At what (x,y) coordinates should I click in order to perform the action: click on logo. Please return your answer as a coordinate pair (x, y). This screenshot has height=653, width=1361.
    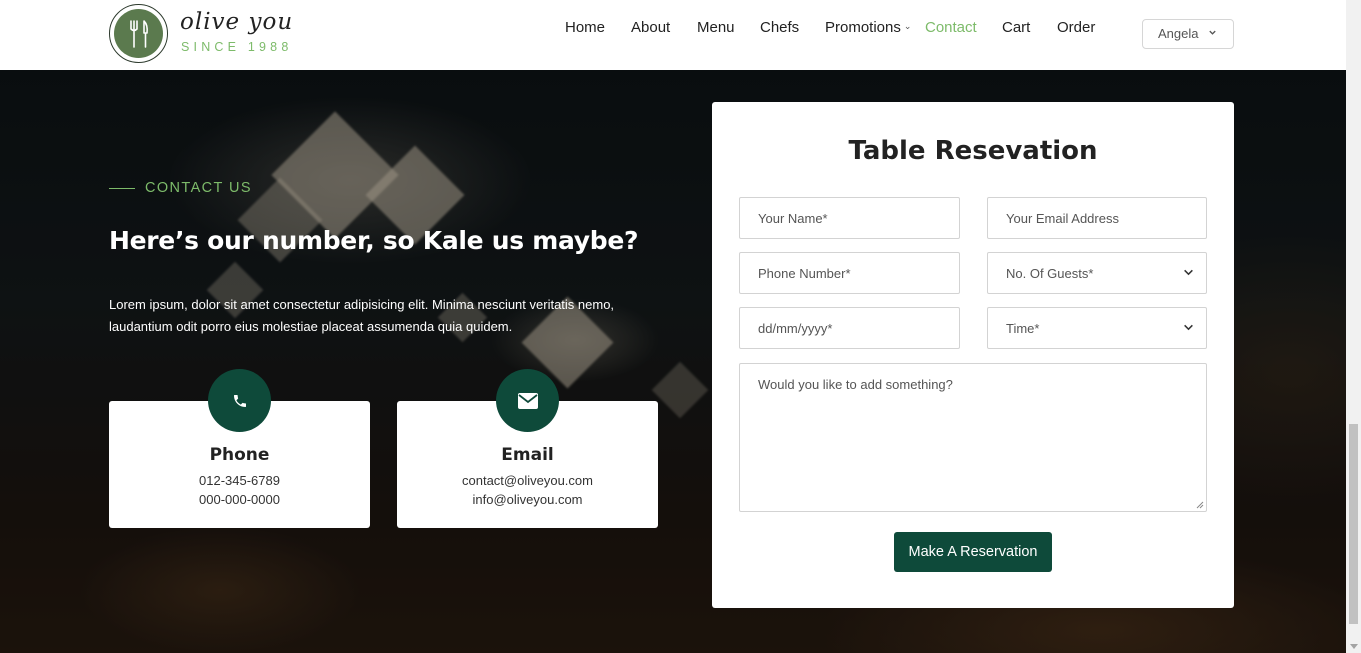
    Looking at the image, I should click on (138, 33).